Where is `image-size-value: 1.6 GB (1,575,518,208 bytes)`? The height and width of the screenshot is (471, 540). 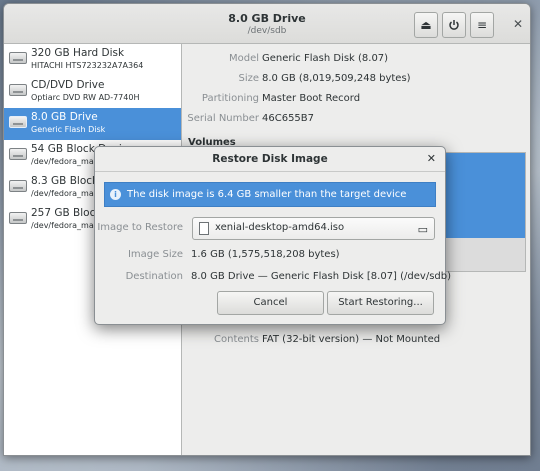
image-size-value: 1.6 GB (1,575,518,208 bytes) is located at coordinates (265, 254).